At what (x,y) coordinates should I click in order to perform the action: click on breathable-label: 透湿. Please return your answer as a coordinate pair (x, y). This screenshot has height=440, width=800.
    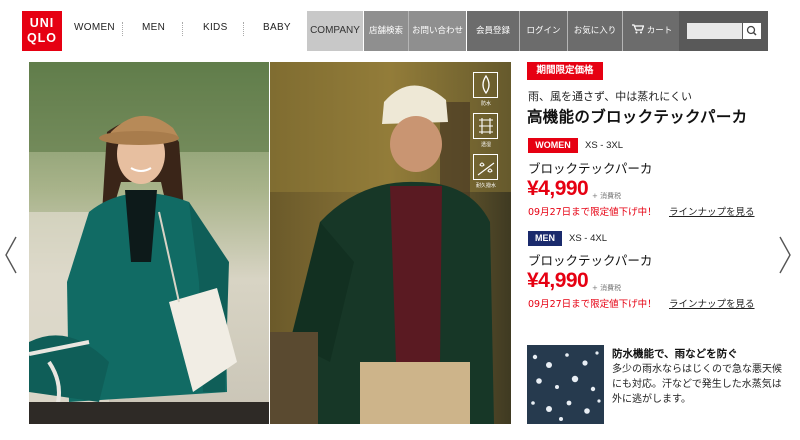
    Looking at the image, I should click on (485, 145).